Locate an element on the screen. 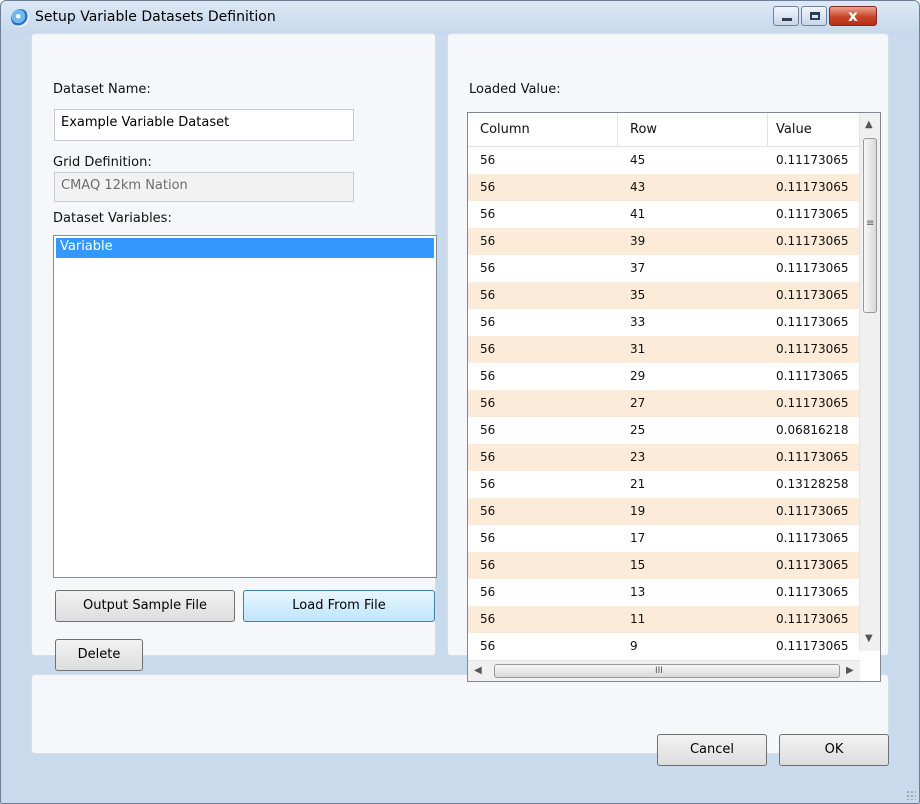  table-row: 56 25 0.06816218 is located at coordinates (664, 430).